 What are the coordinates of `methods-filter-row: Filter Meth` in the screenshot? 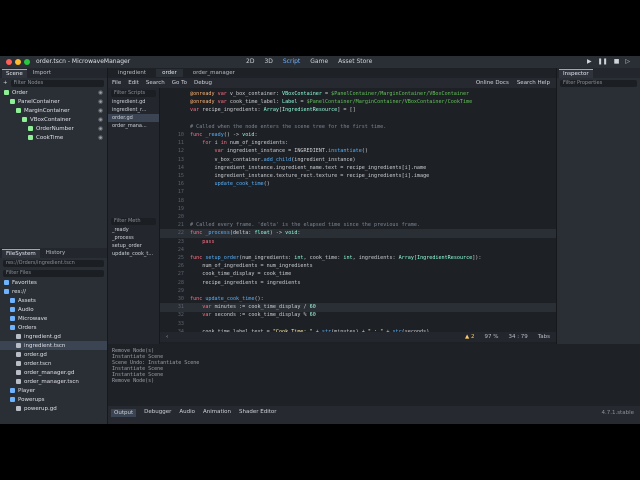 It's located at (133, 221).